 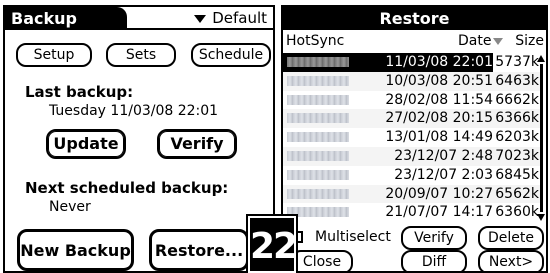 I want to click on sets-button: Sets, so click(x=141, y=55).